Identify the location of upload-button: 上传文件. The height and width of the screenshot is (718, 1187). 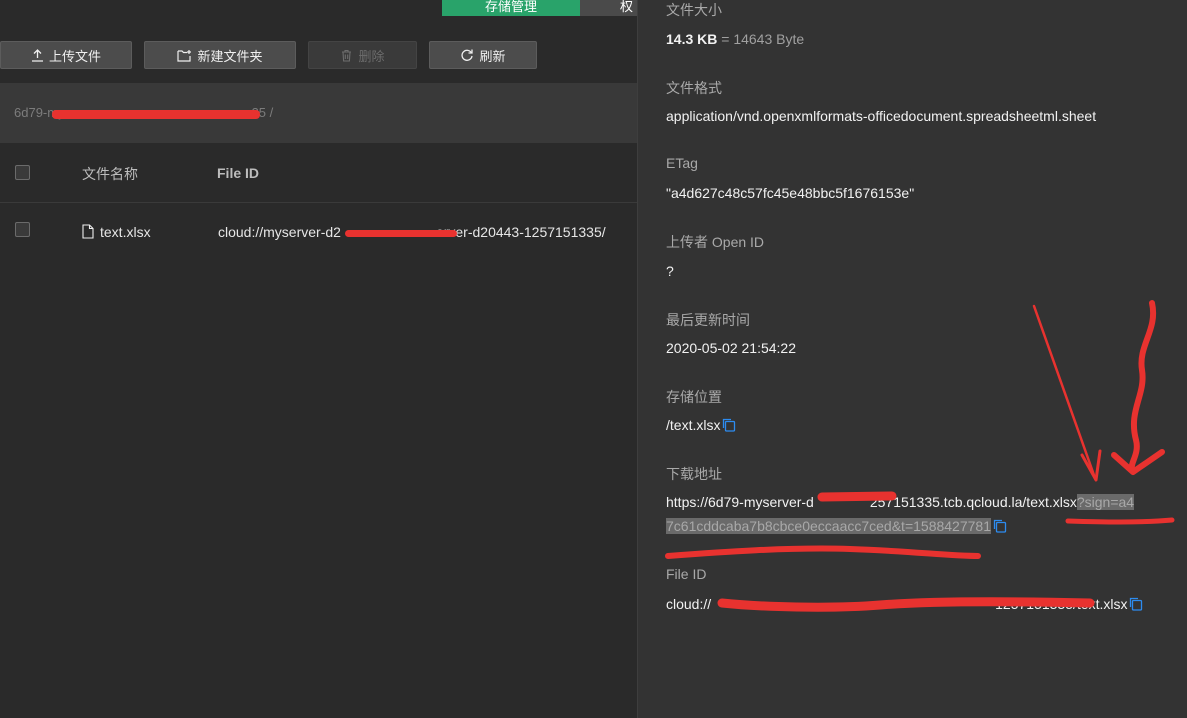
(66, 55).